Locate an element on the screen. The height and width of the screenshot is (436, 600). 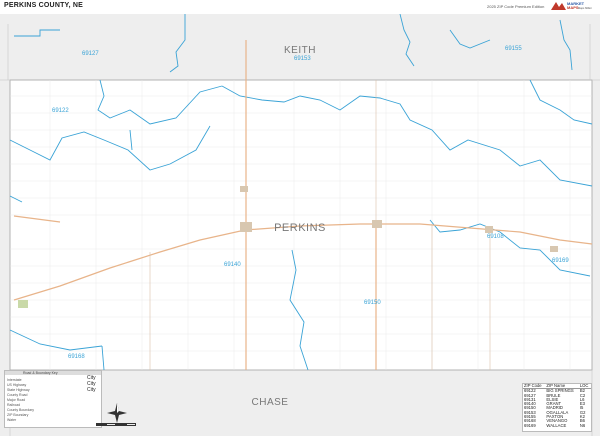
grant-town-marker is located at coordinates (246, 227).